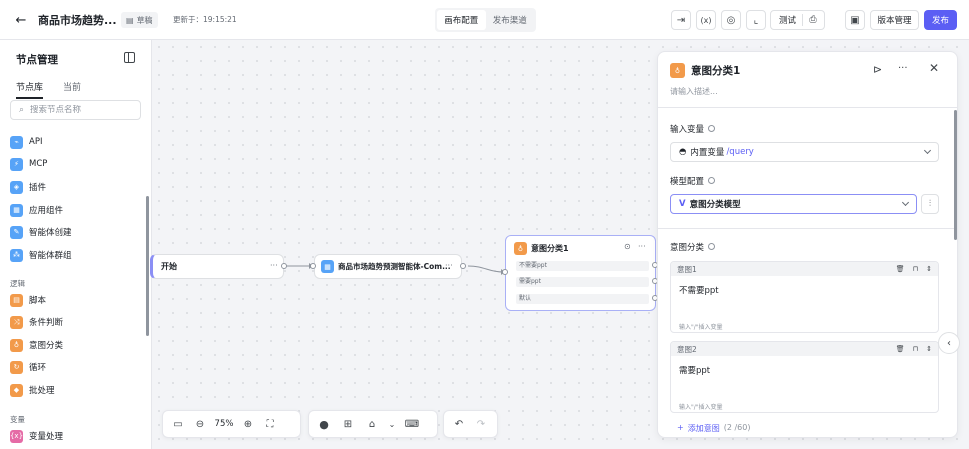  Describe the element at coordinates (930, 204) in the screenshot. I see `model-settings-button: ⫶` at that location.